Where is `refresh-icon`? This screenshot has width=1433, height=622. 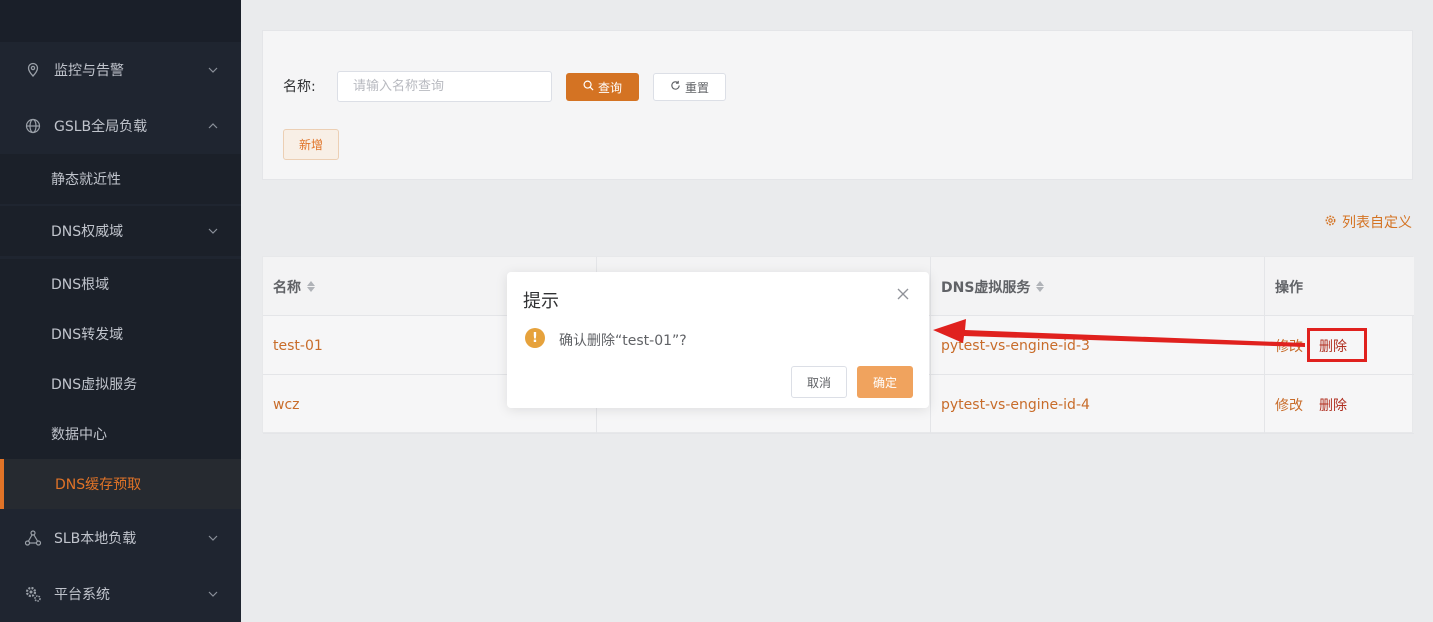
refresh-icon is located at coordinates (675, 87).